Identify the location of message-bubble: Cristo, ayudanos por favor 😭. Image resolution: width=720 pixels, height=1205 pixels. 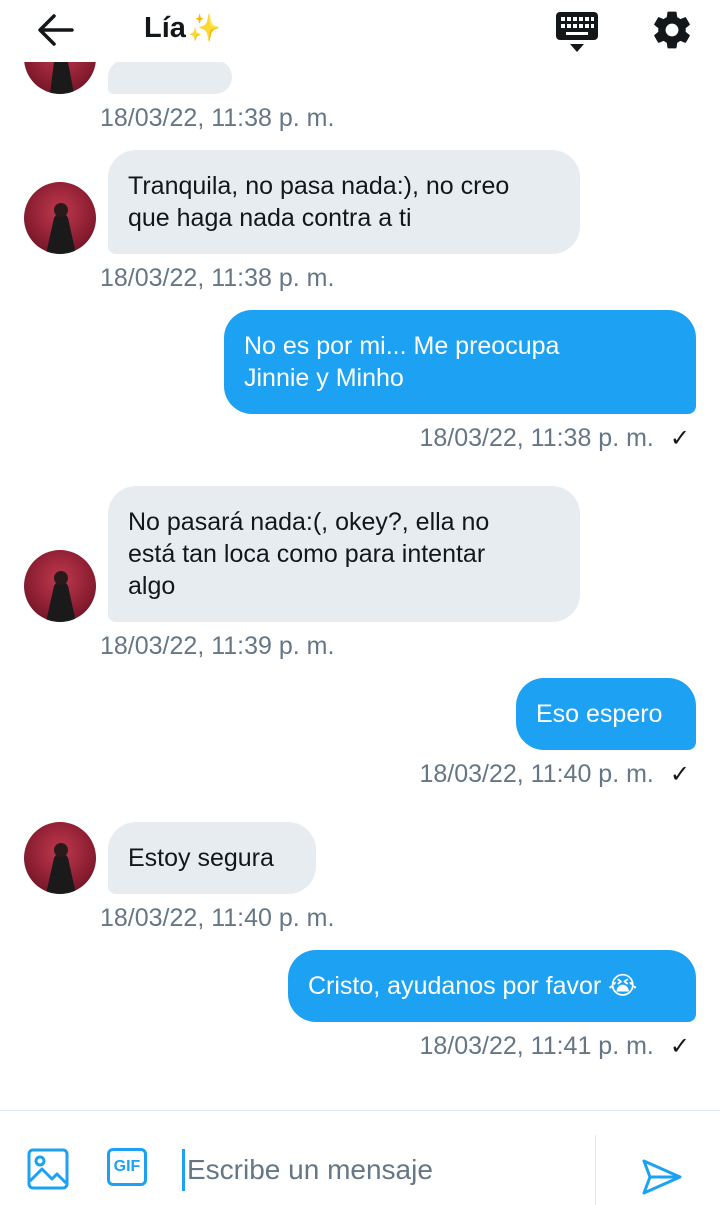
(492, 986).